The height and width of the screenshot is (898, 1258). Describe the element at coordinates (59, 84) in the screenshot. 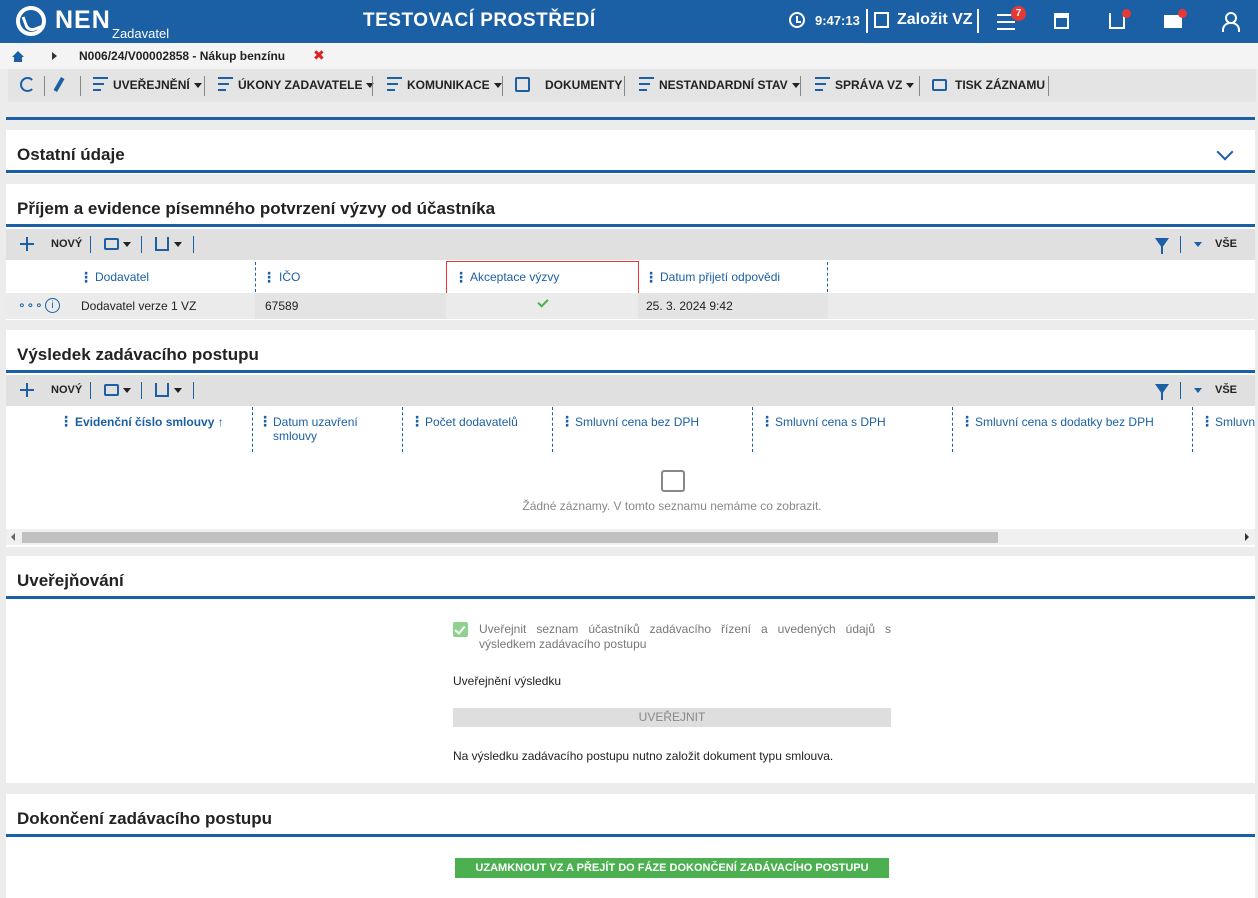

I see `pencil-icon` at that location.